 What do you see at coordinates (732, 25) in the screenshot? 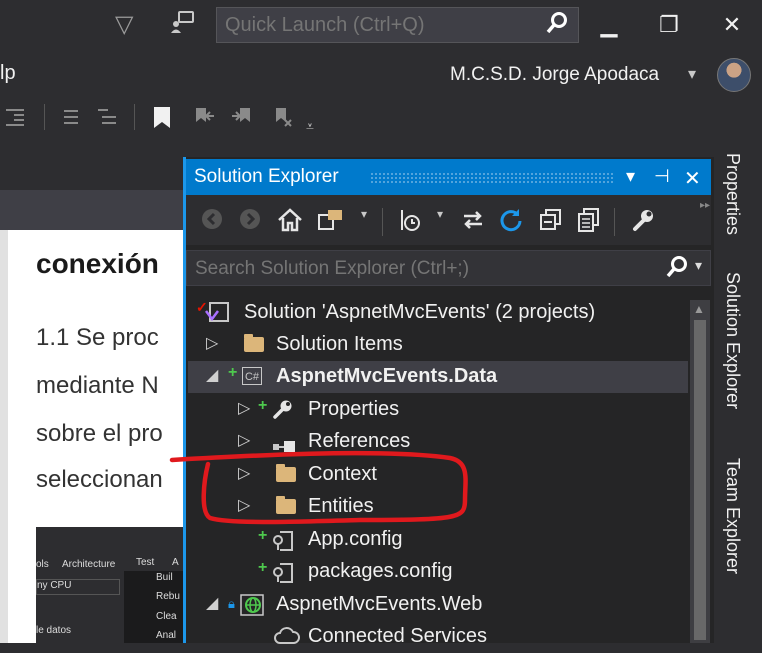
I see `close-button: ✕` at bounding box center [732, 25].